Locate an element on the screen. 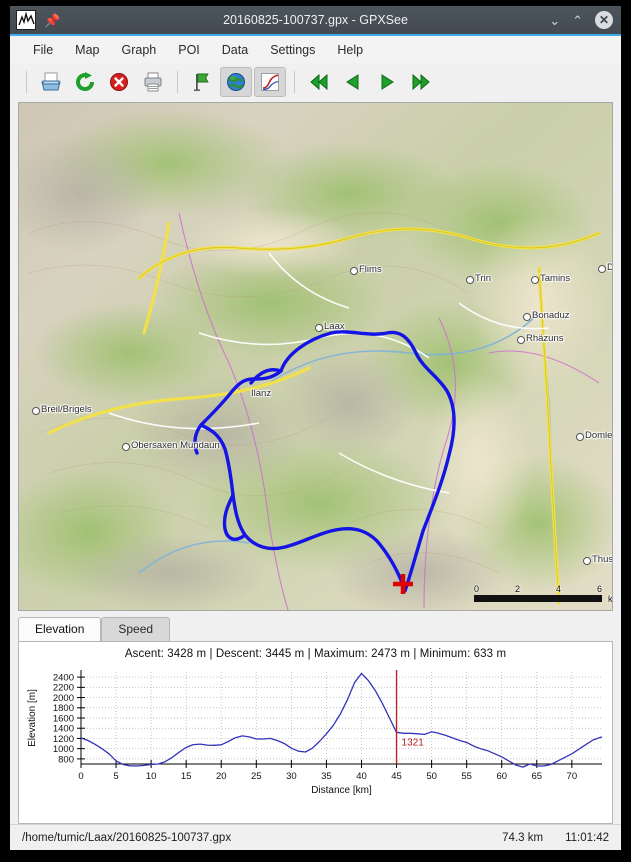  pin-icon: 📌 is located at coordinates (52, 20).